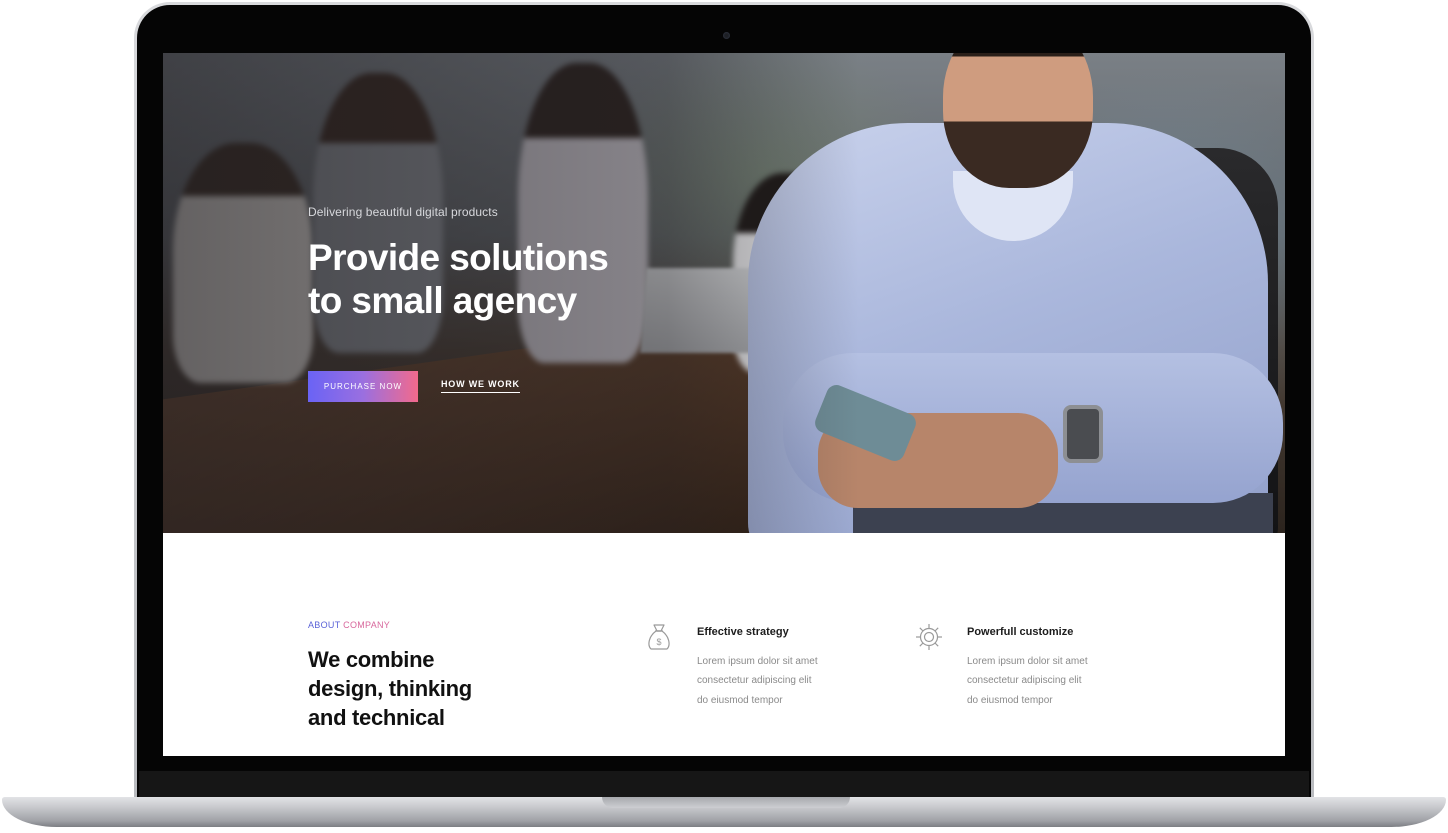 This screenshot has width=1448, height=833. Describe the element at coordinates (724, 784) in the screenshot. I see `laptop-bottom-bezel` at that location.